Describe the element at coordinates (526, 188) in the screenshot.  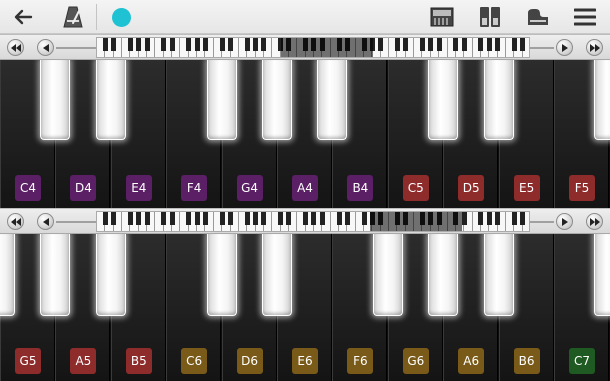
I see `note-label: E5` at that location.